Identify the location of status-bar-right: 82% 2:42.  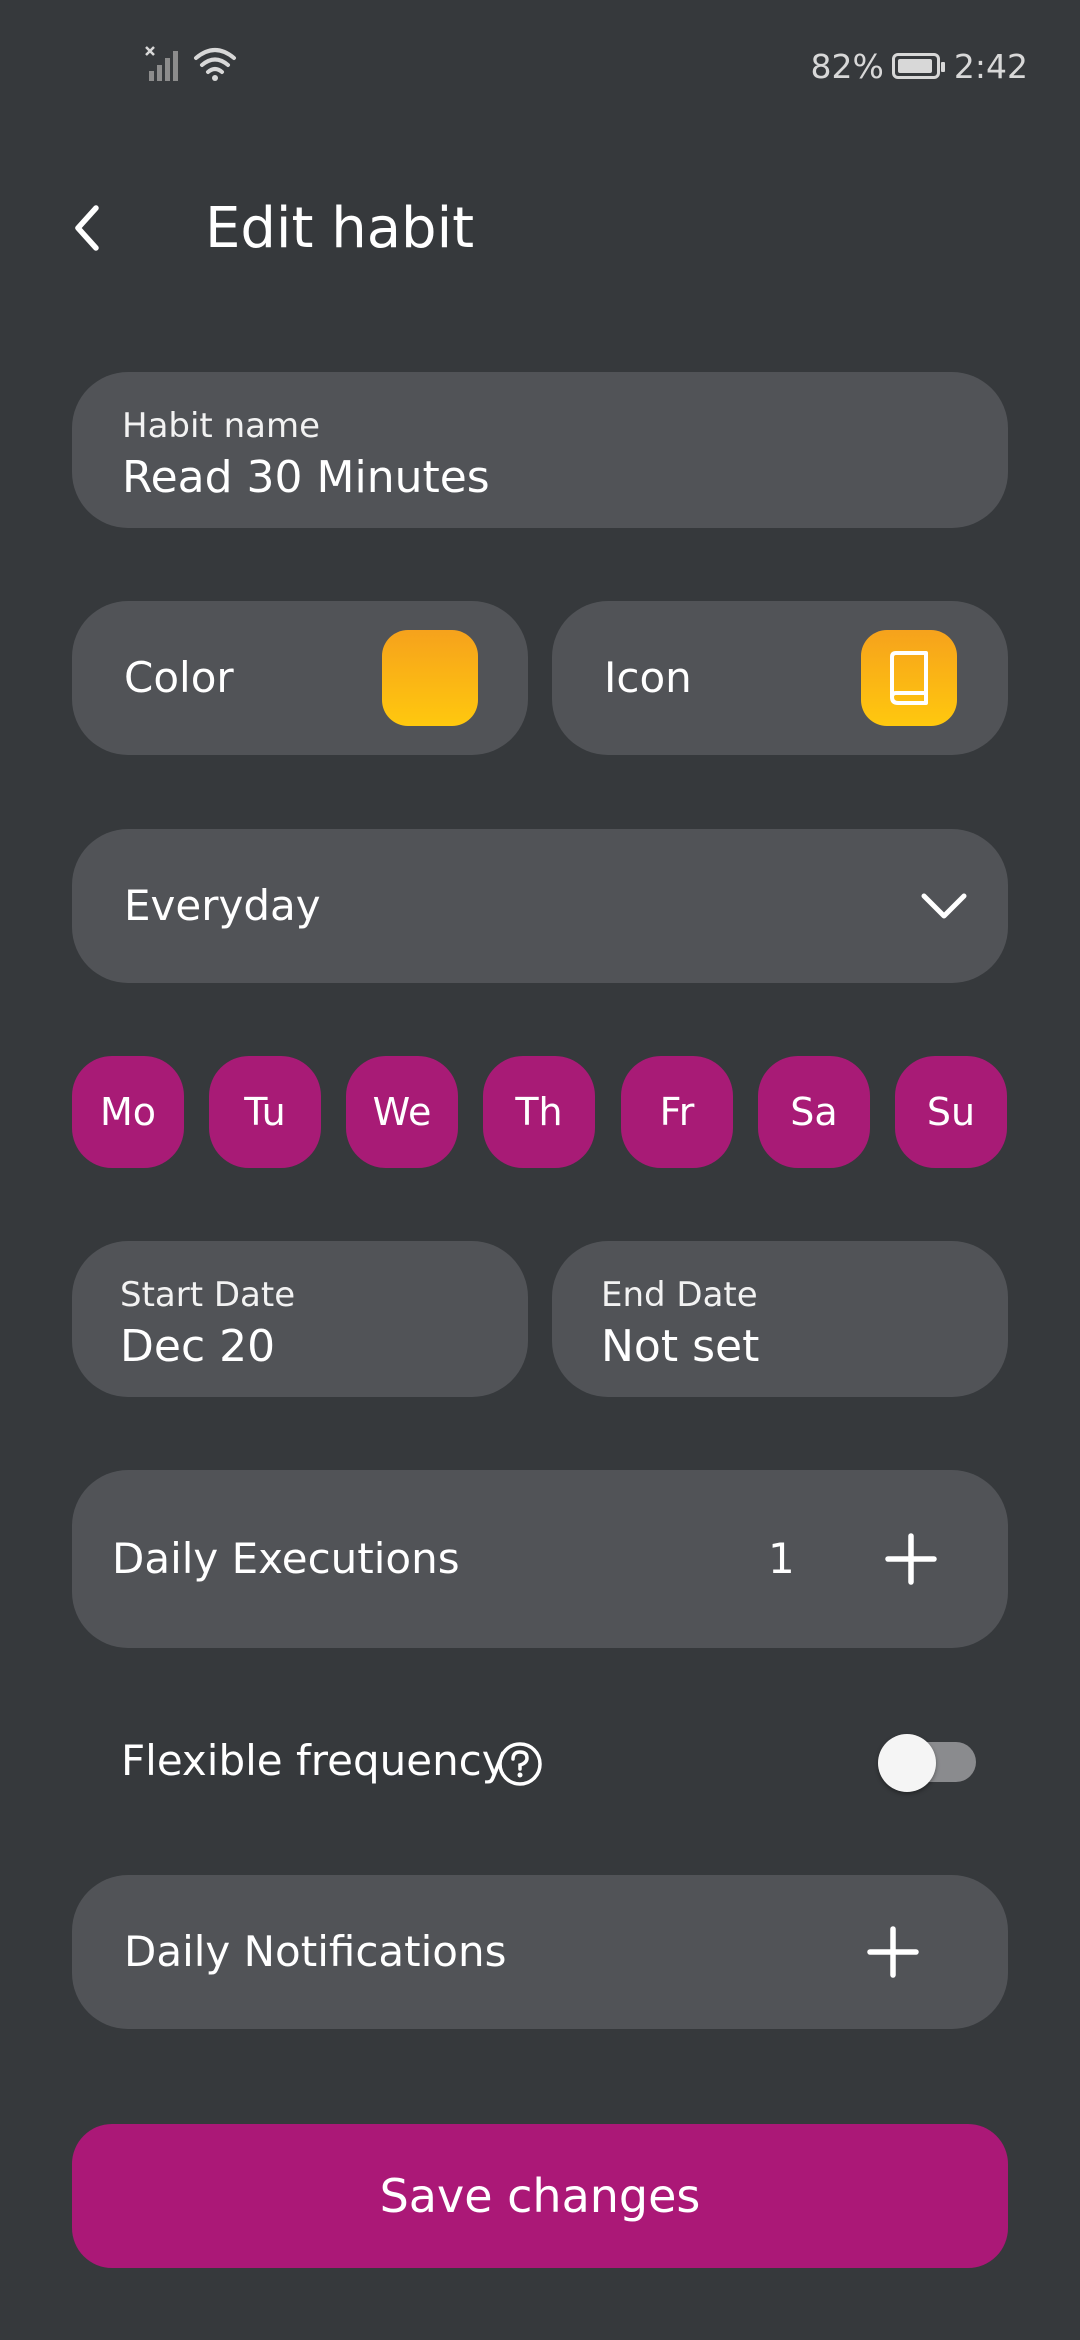
(919, 66).